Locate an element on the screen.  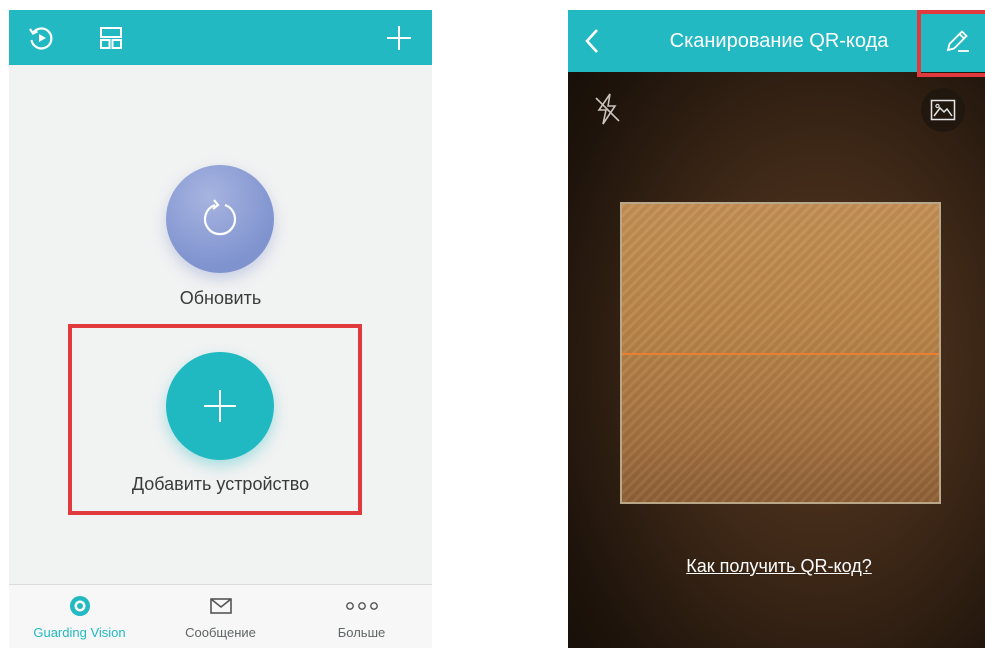
nav-item-guarding-vision: Guarding Vision is located at coordinates (79, 616).